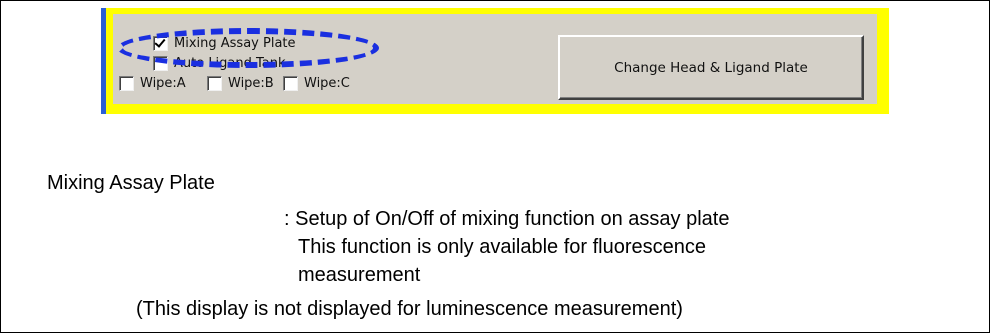  I want to click on wipe-b-label: Wipe:B, so click(251, 83).